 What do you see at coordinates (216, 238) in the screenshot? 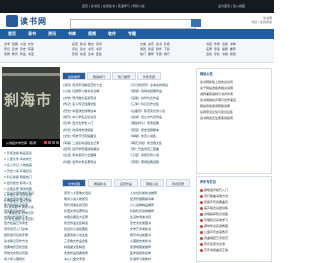
I see `list-item-label: 戏曲唱腔艺术欣赏` at bounding box center [216, 238].